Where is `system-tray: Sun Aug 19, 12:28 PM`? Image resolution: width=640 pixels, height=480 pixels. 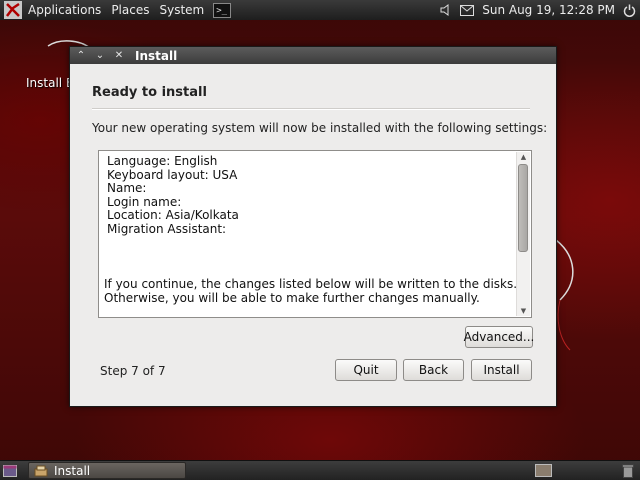
system-tray: Sun Aug 19, 12:28 PM is located at coordinates (538, 10).